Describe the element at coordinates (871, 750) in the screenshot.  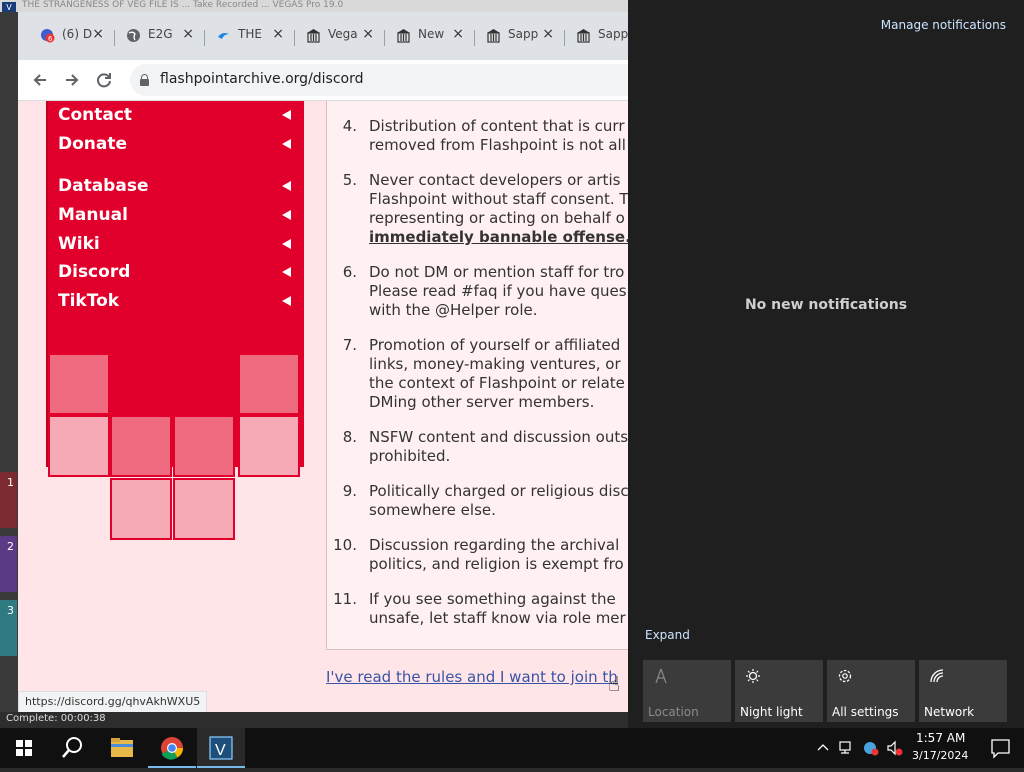
I see `onedrive-tray-icon` at that location.